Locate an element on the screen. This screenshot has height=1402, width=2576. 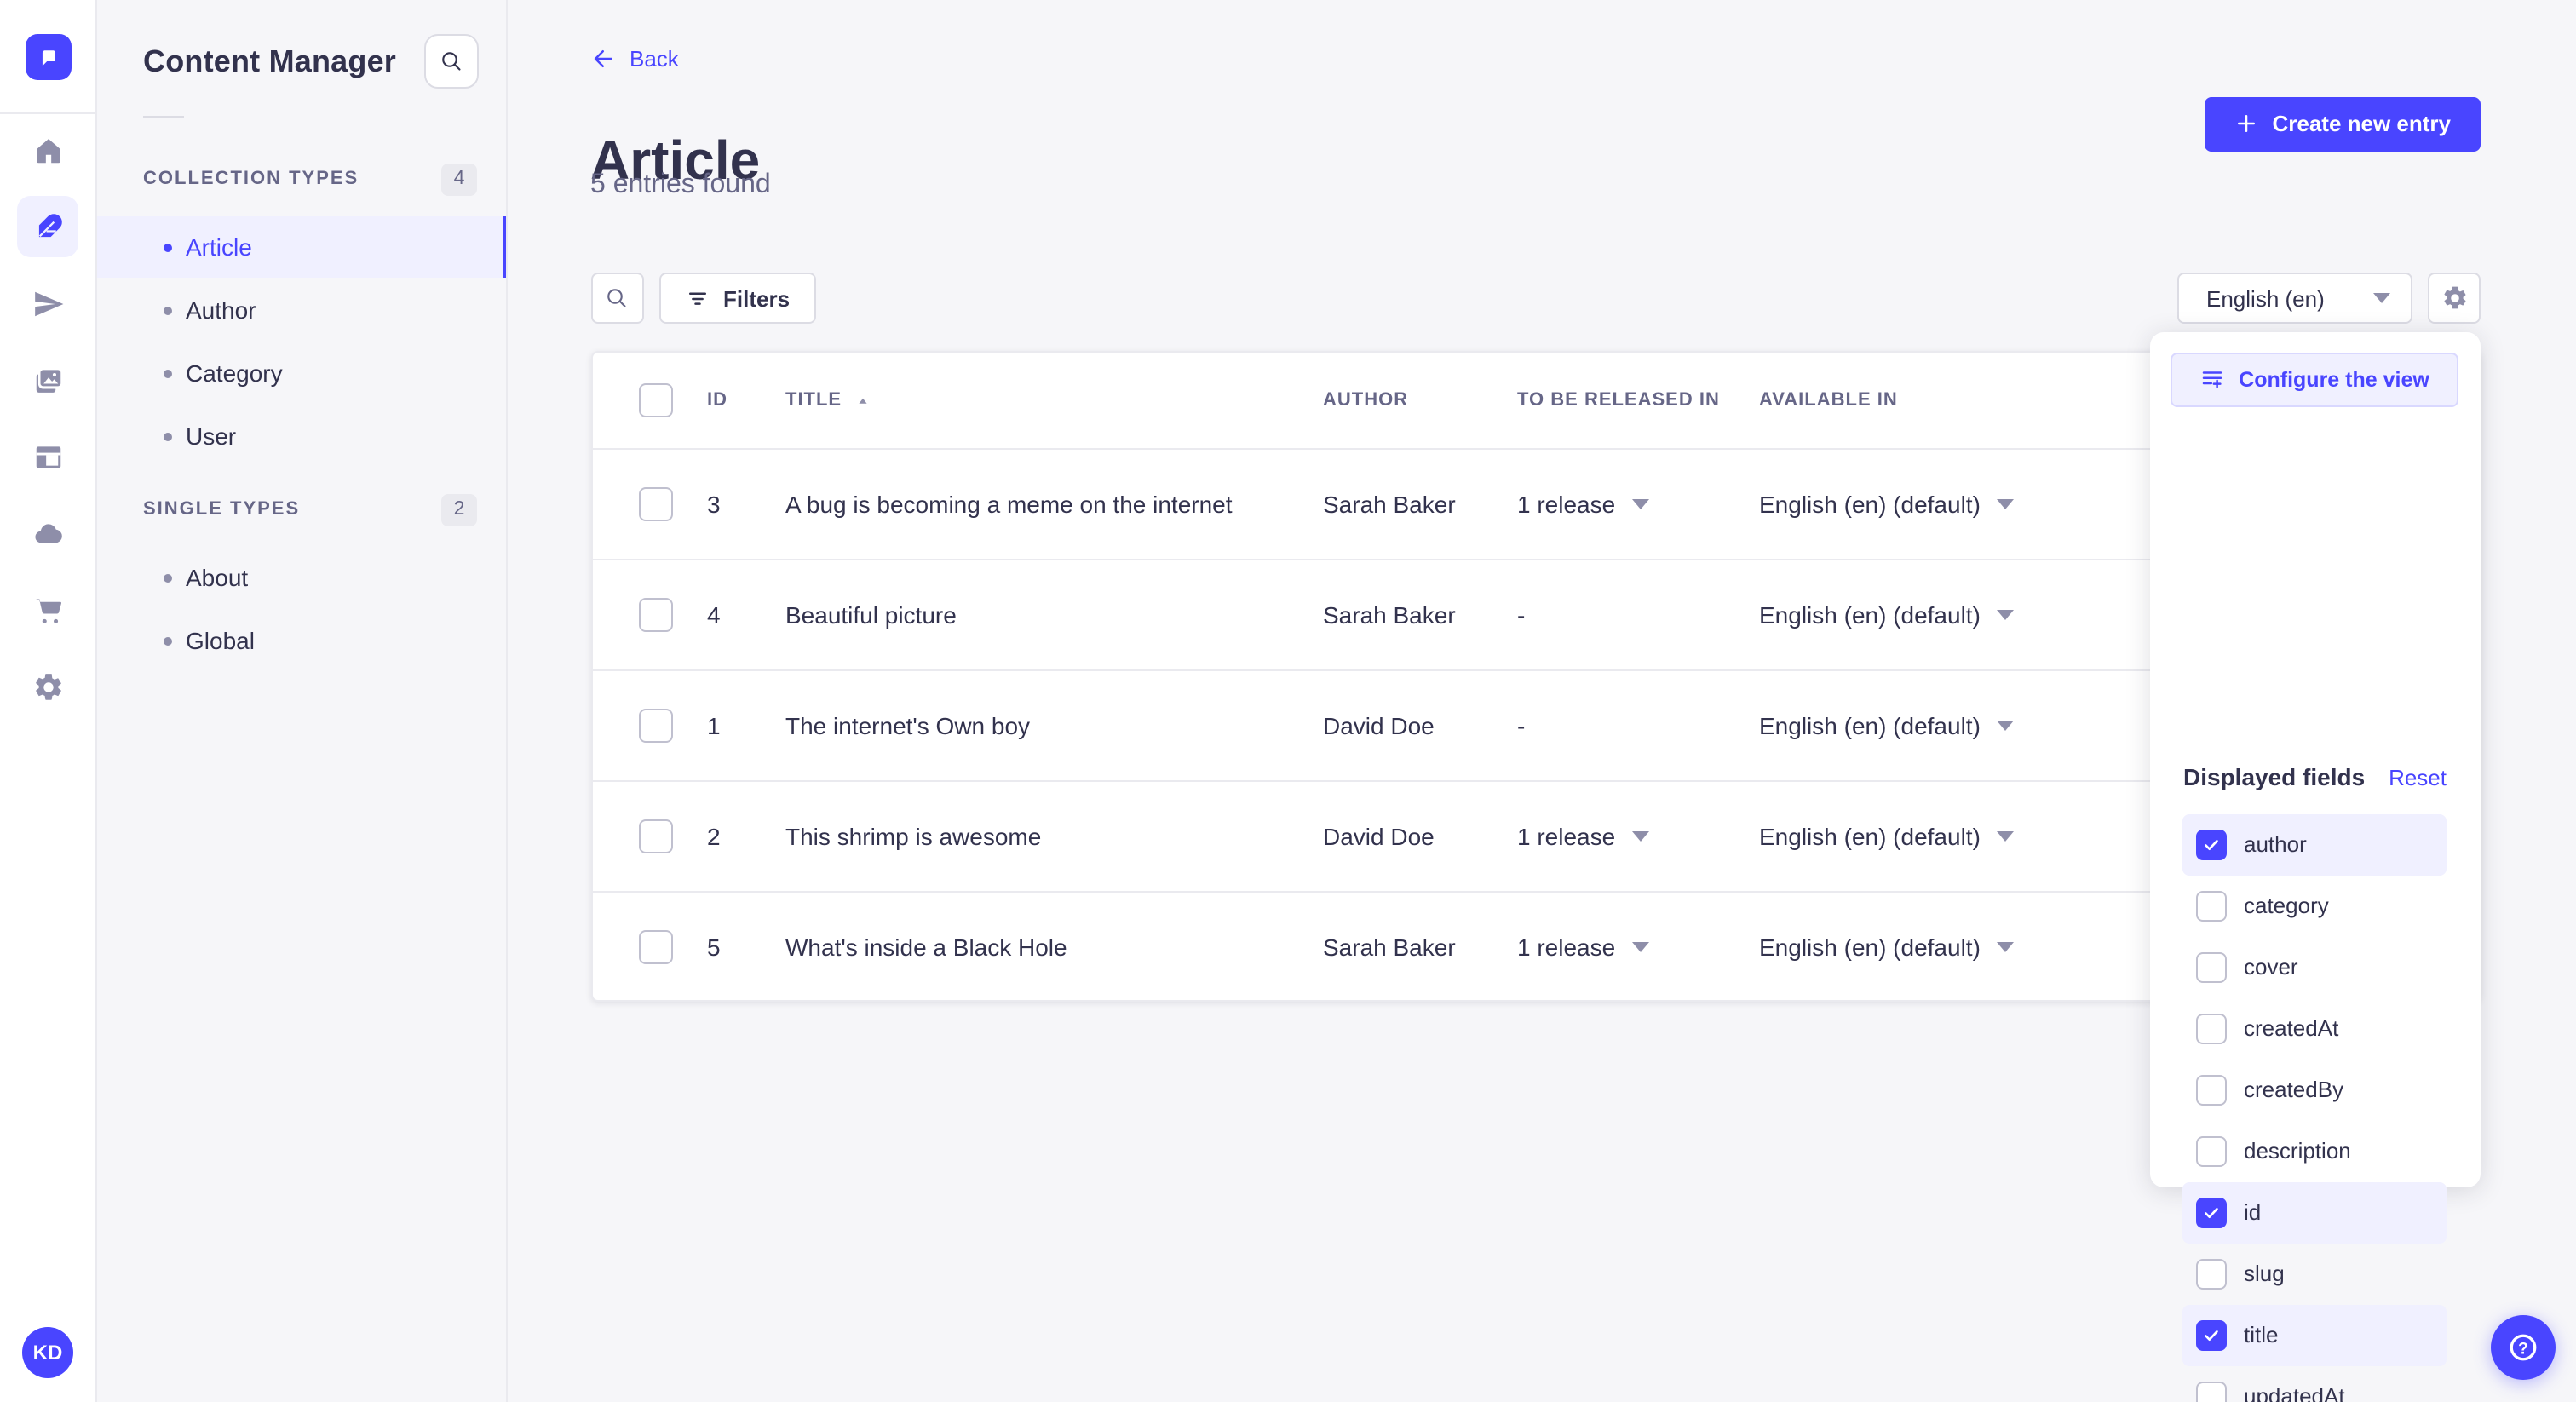
select-all-checkbox is located at coordinates (655, 400).